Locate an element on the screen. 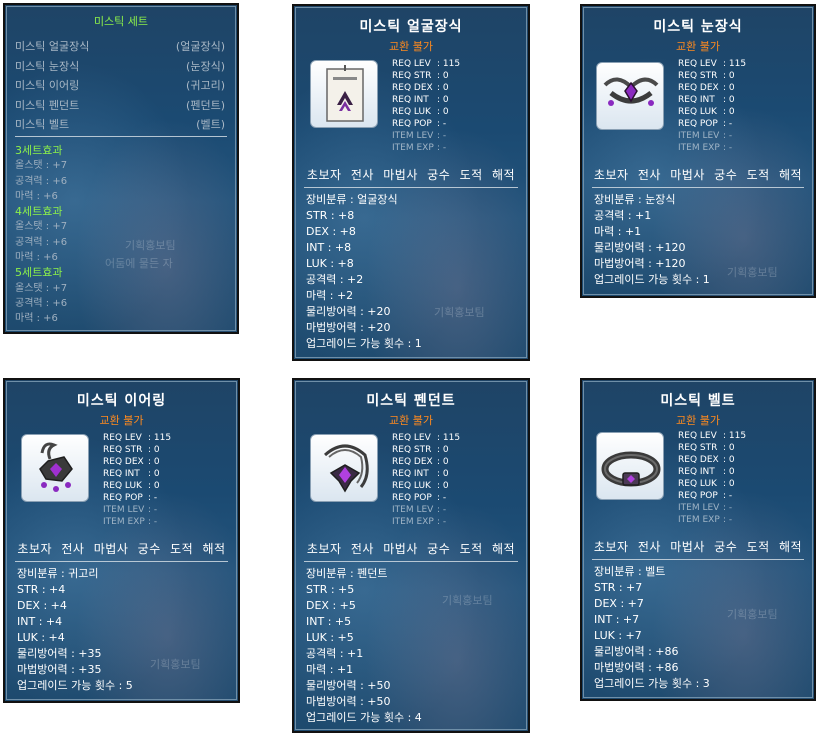 Image resolution: width=821 pixels, height=739 pixels. stat-line: LUK : +8 is located at coordinates (330, 263).